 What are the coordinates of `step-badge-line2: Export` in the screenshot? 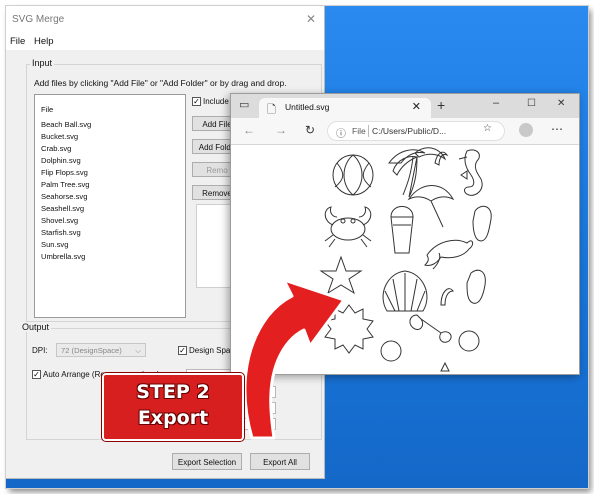 It's located at (173, 418).